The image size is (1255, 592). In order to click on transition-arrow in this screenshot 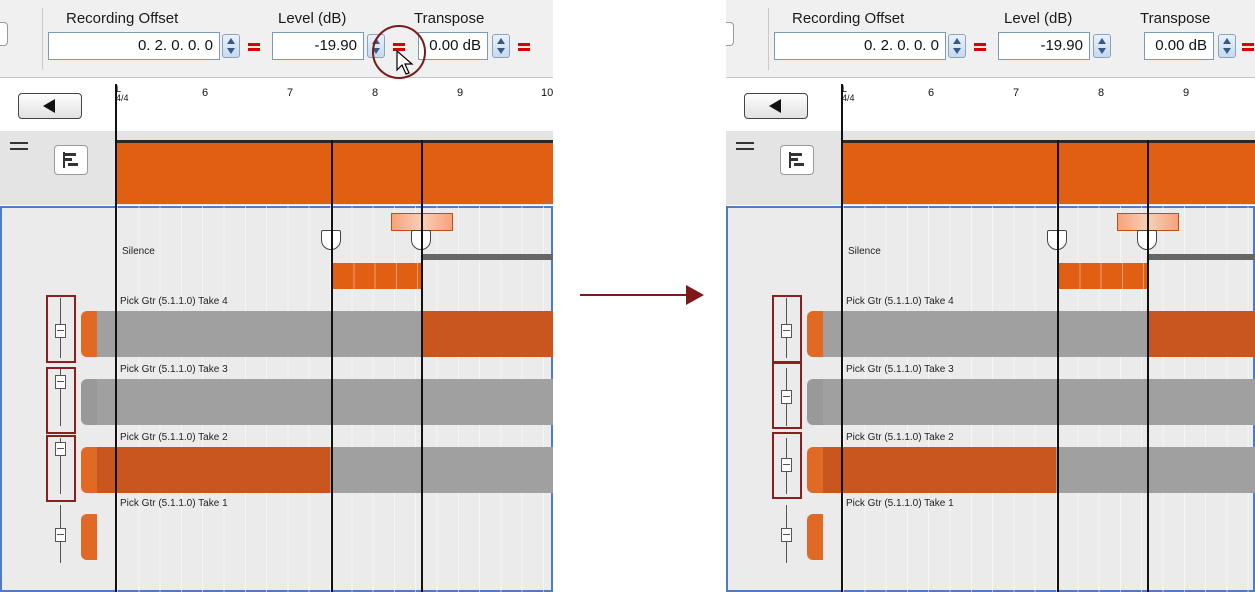, I will do `click(635, 295)`.